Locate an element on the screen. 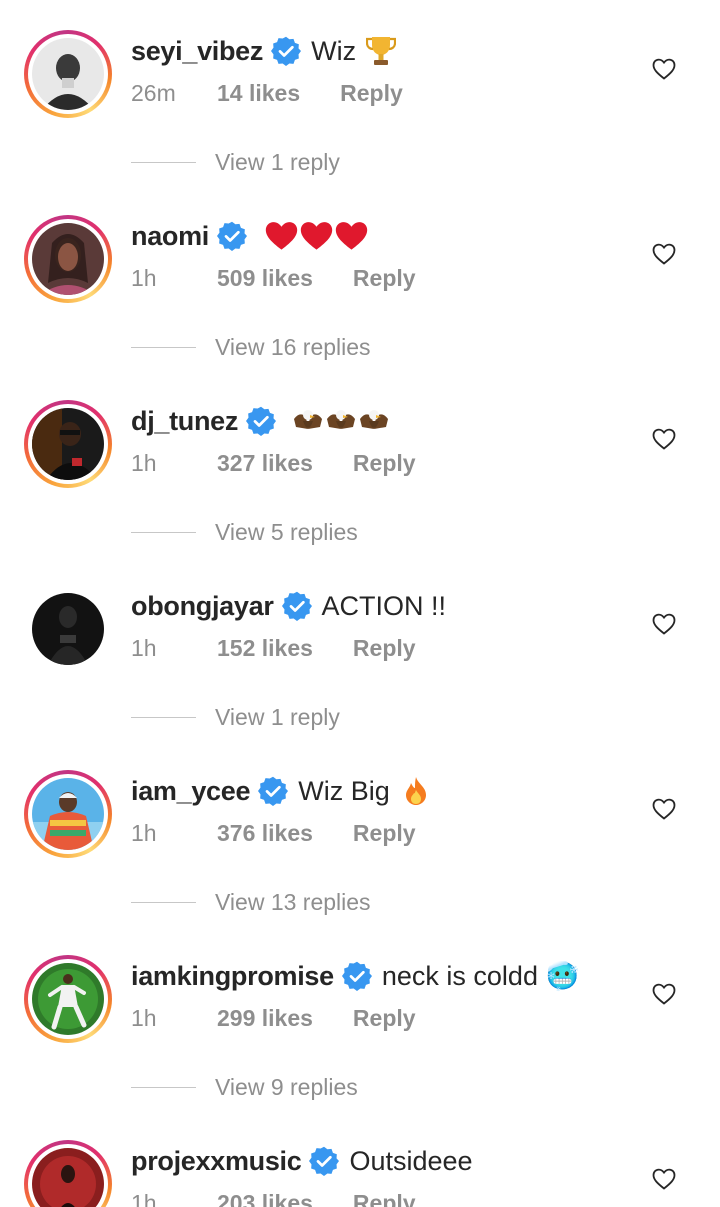 Image resolution: width=720 pixels, height=1207 pixels. view-replies-label: View 13 replies is located at coordinates (293, 902).